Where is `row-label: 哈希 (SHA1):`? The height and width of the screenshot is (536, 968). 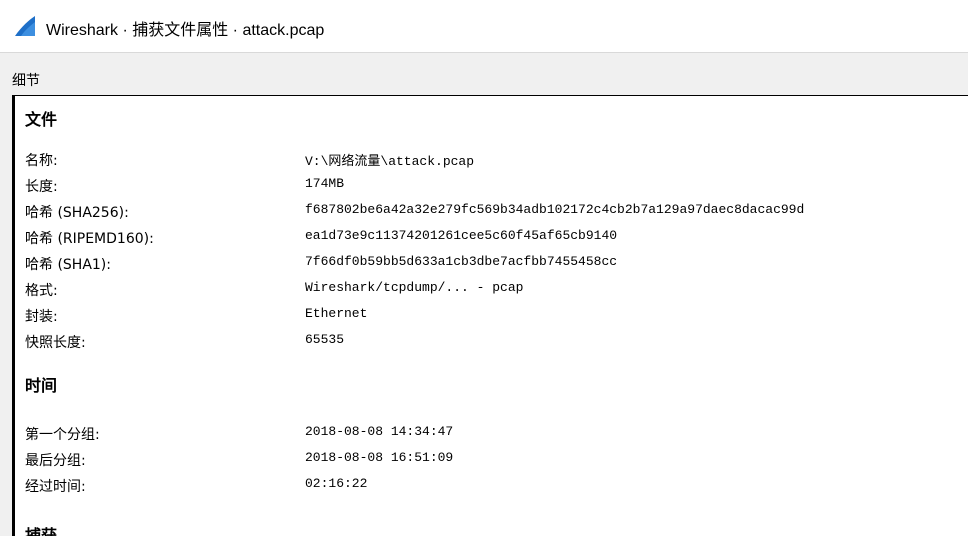 row-label: 哈希 (SHA1): is located at coordinates (68, 265).